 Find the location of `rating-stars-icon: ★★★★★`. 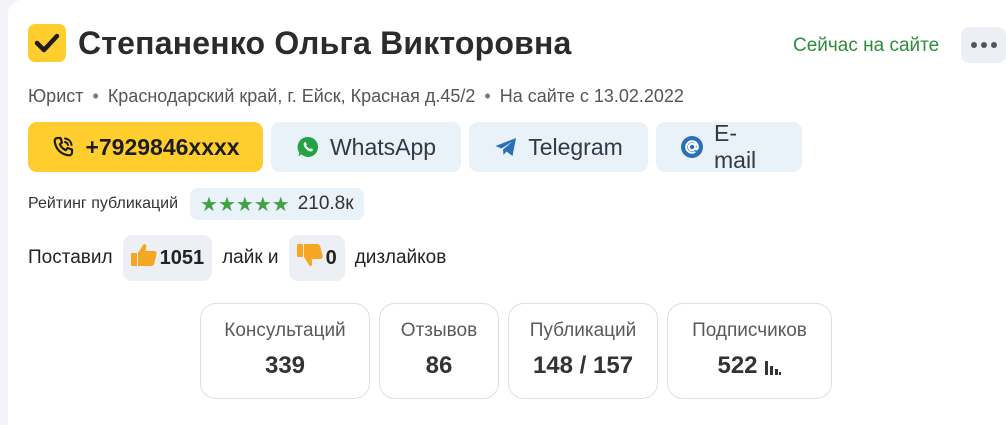

rating-stars-icon: ★★★★★ is located at coordinates (245, 204).